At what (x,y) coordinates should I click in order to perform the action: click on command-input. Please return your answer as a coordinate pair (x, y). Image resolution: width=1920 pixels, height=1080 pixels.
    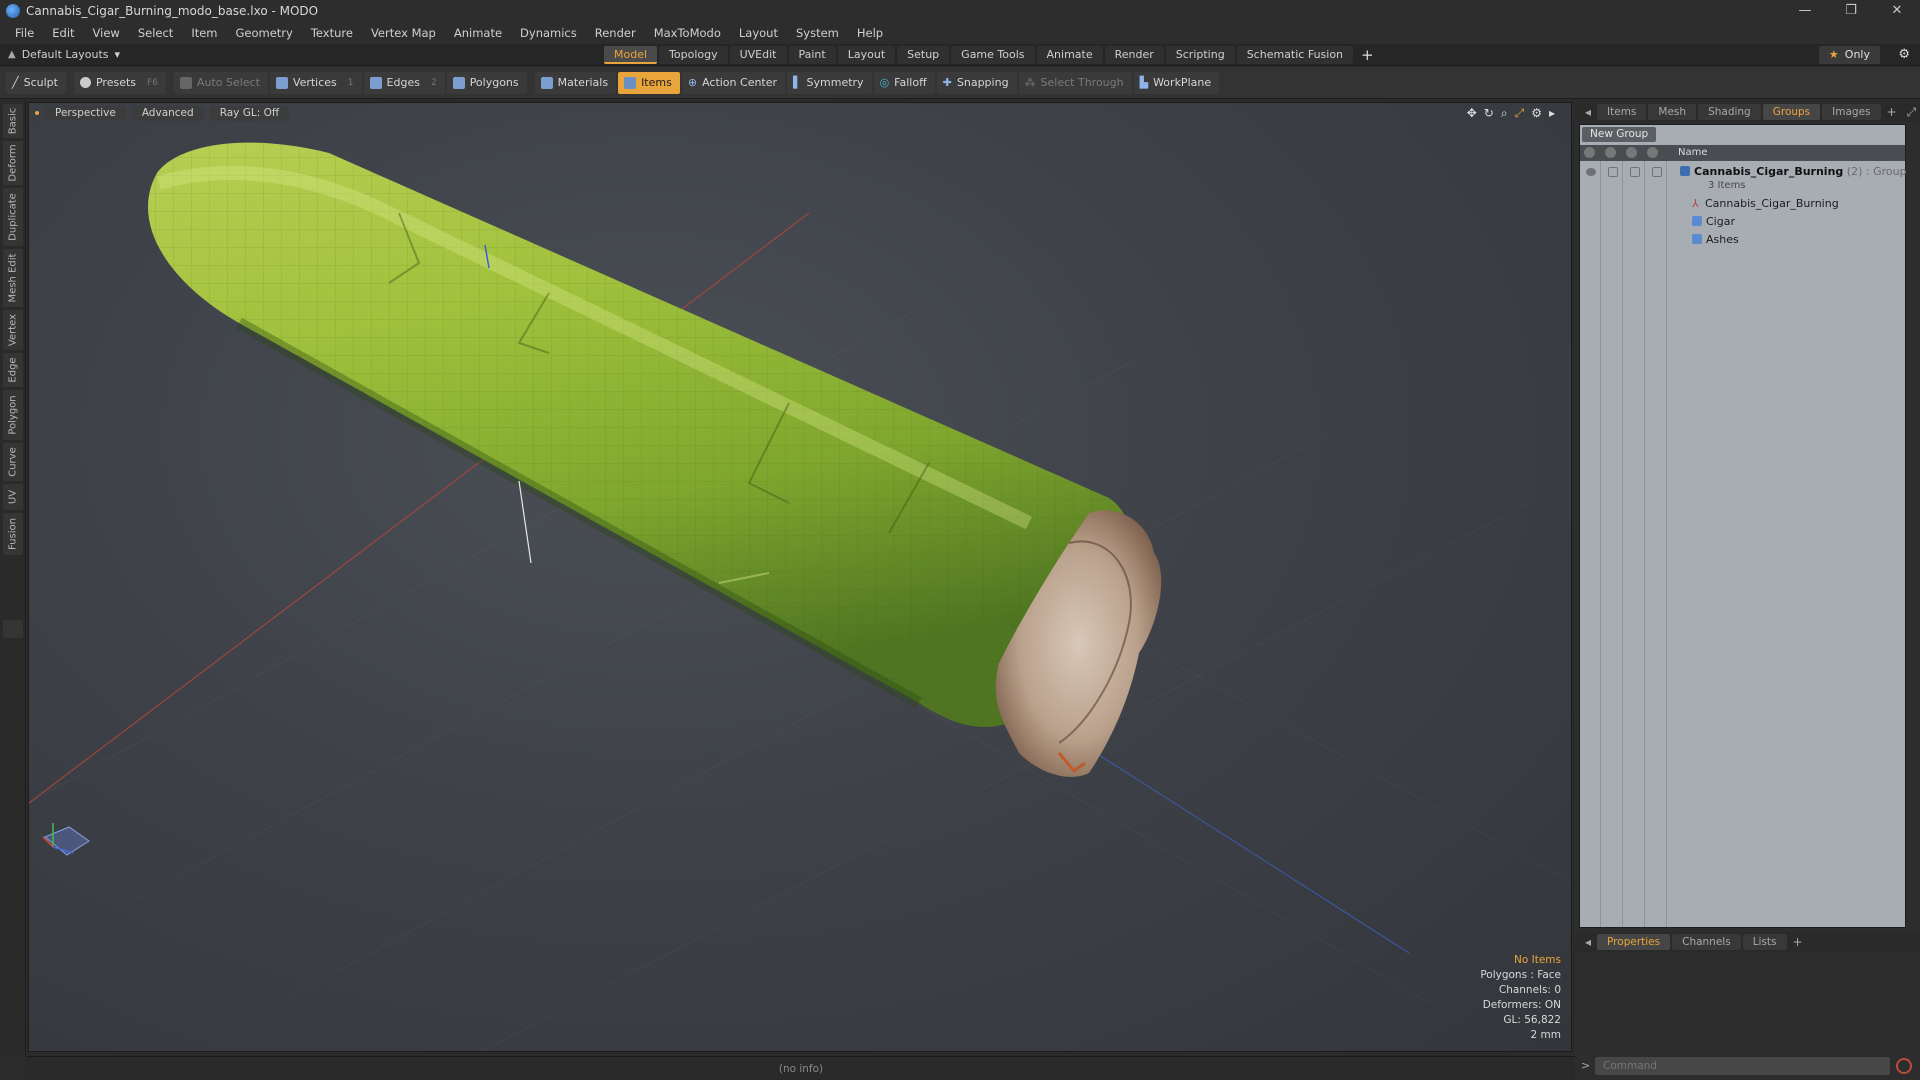
    Looking at the image, I should click on (1742, 1066).